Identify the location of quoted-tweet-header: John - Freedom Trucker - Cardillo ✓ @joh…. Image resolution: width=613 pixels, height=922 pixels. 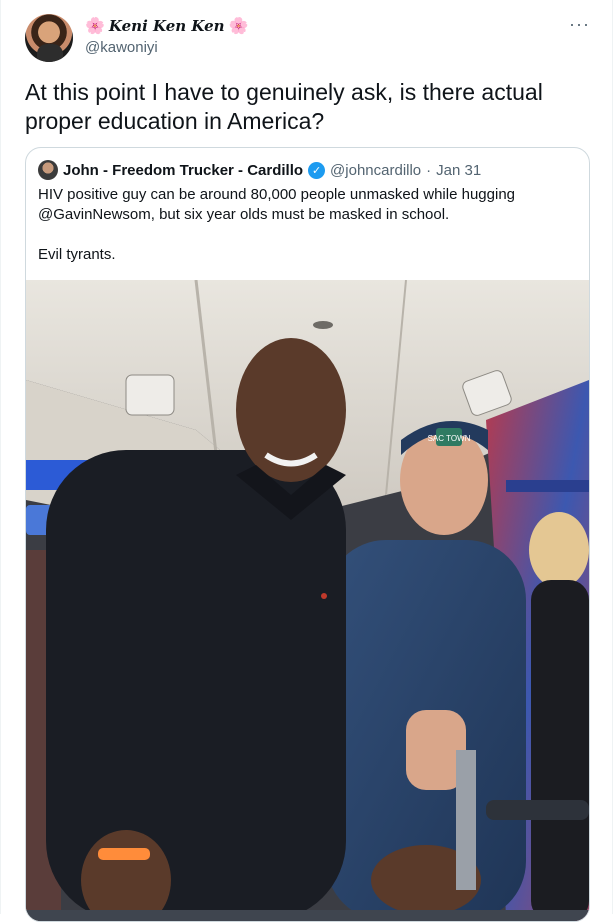
(259, 170).